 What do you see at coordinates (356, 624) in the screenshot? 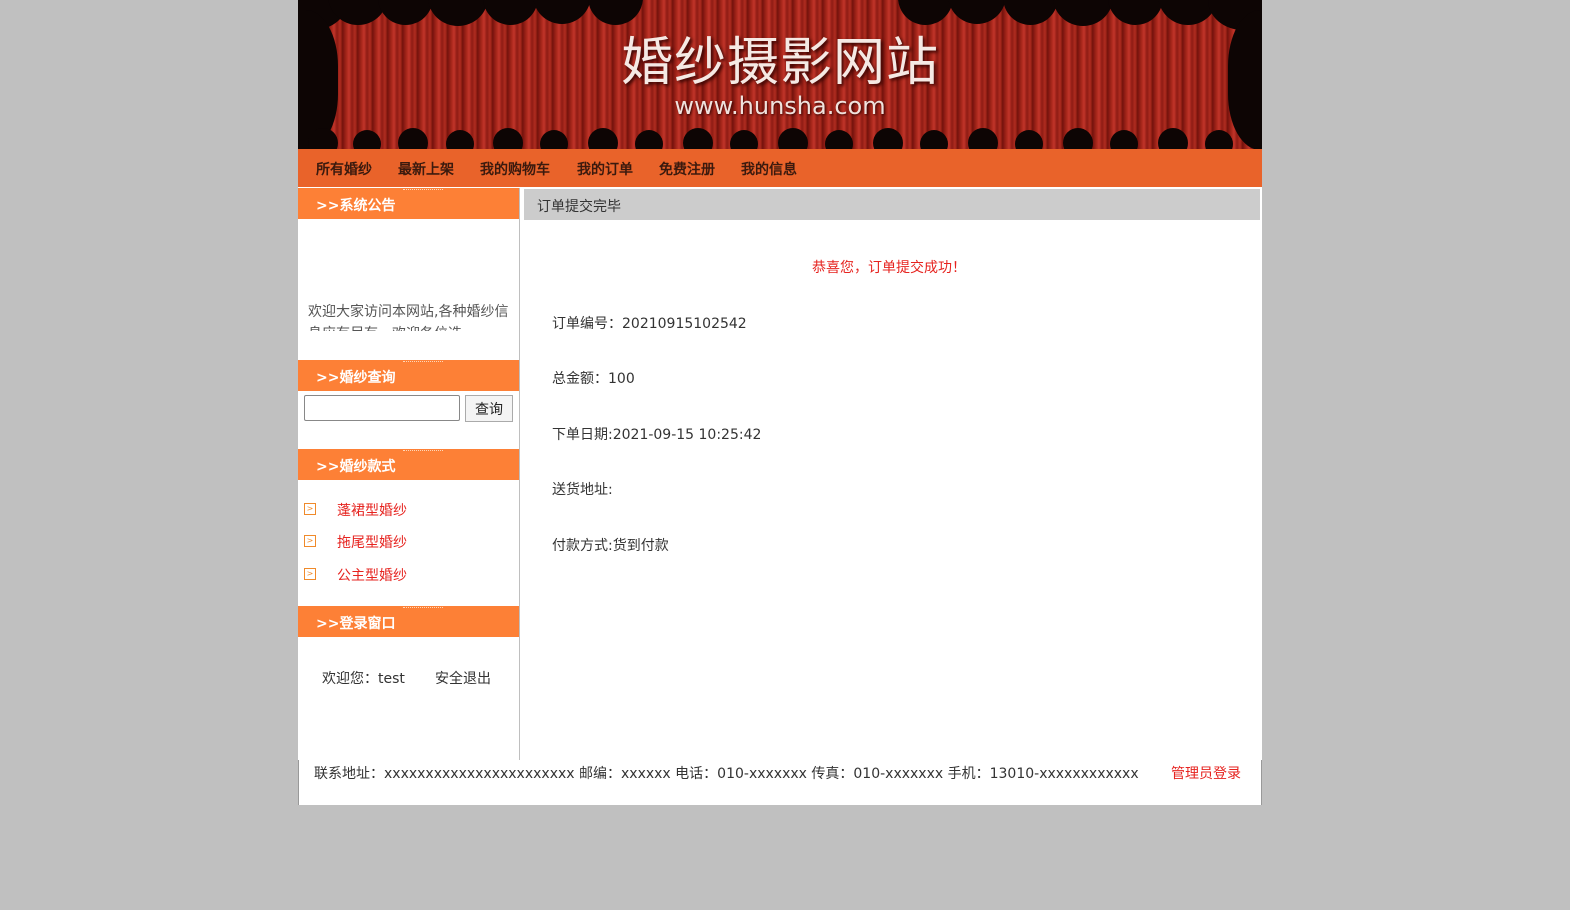
I see `login-heading-label: >>登录窗口` at bounding box center [356, 624].